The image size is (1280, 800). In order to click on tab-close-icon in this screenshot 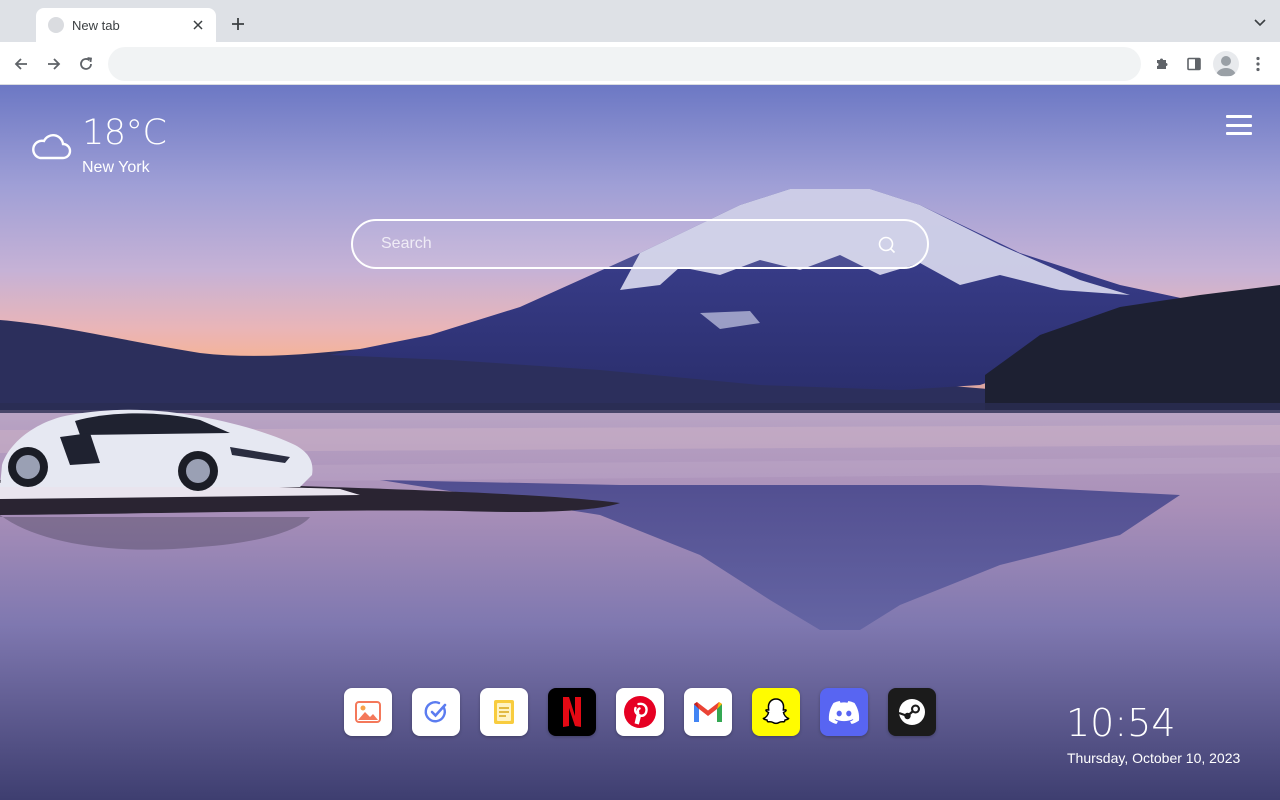, I will do `click(198, 25)`.